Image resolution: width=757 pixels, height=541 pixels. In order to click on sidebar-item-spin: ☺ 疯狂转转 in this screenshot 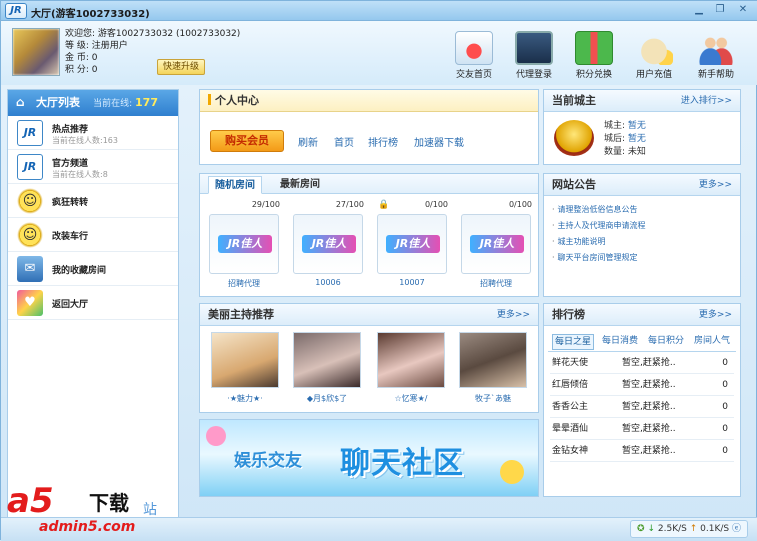, I will do `click(93, 201)`.